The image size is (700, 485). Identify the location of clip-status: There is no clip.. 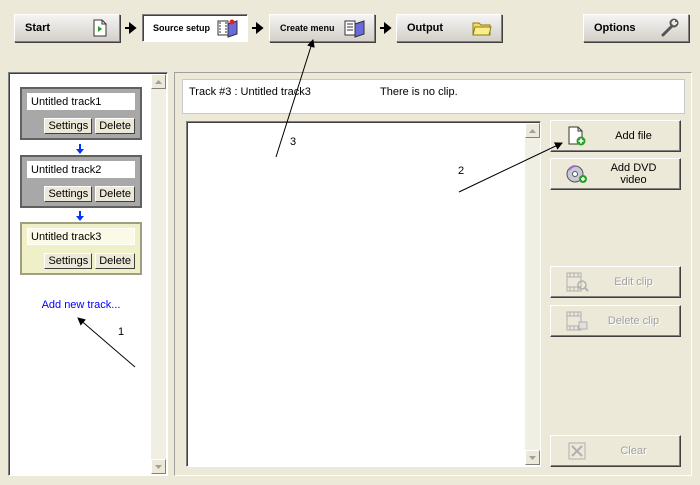
(419, 92).